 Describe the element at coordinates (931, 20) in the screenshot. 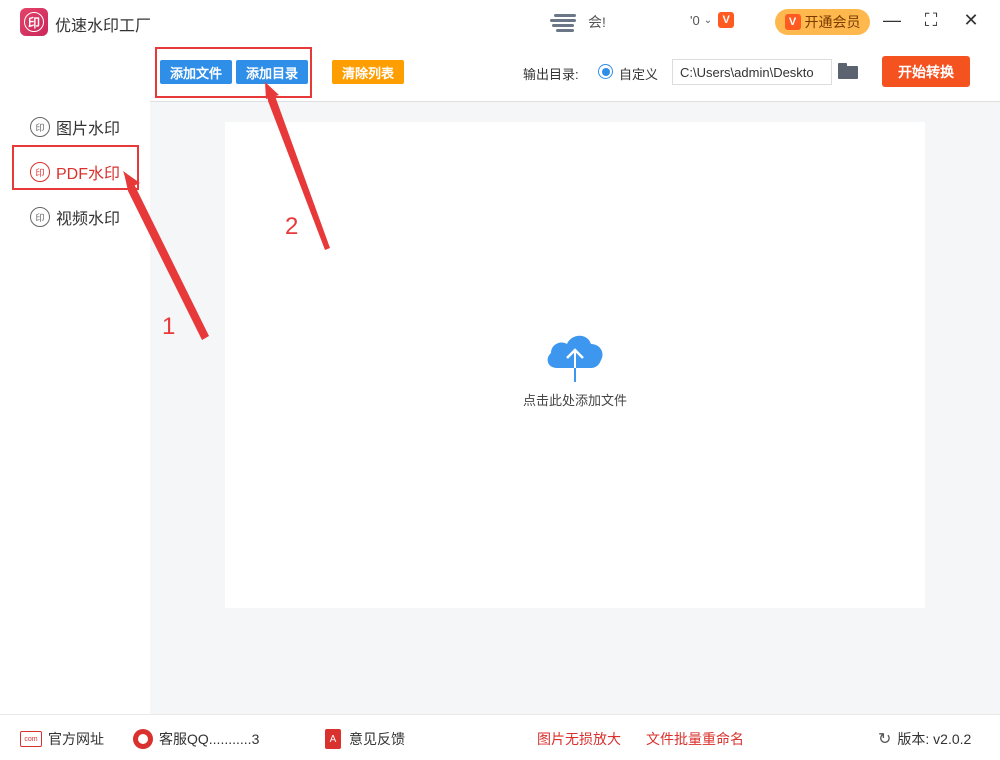

I see `maximize-button: ⛶` at that location.